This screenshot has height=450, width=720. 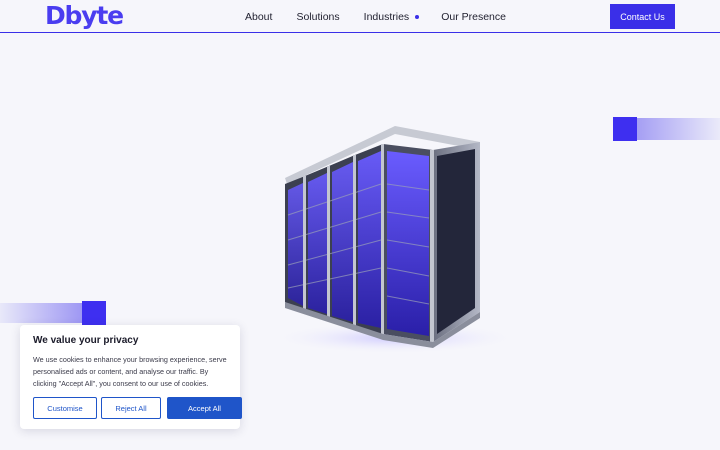 I want to click on main-nav: About Solutions Industries Our Presence, so click(x=375, y=17).